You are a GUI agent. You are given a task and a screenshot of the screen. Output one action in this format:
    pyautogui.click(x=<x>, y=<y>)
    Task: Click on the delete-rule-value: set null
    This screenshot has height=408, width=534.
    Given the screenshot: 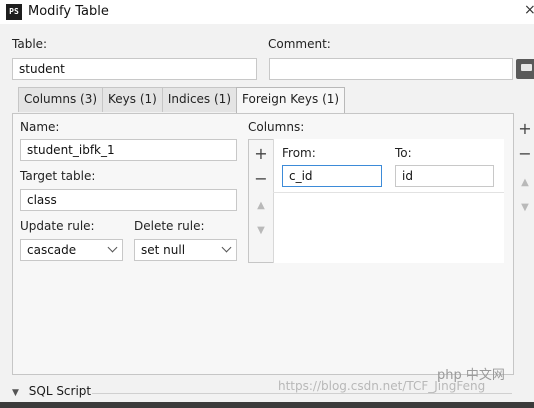 What is the action you would take?
    pyautogui.click(x=163, y=250)
    